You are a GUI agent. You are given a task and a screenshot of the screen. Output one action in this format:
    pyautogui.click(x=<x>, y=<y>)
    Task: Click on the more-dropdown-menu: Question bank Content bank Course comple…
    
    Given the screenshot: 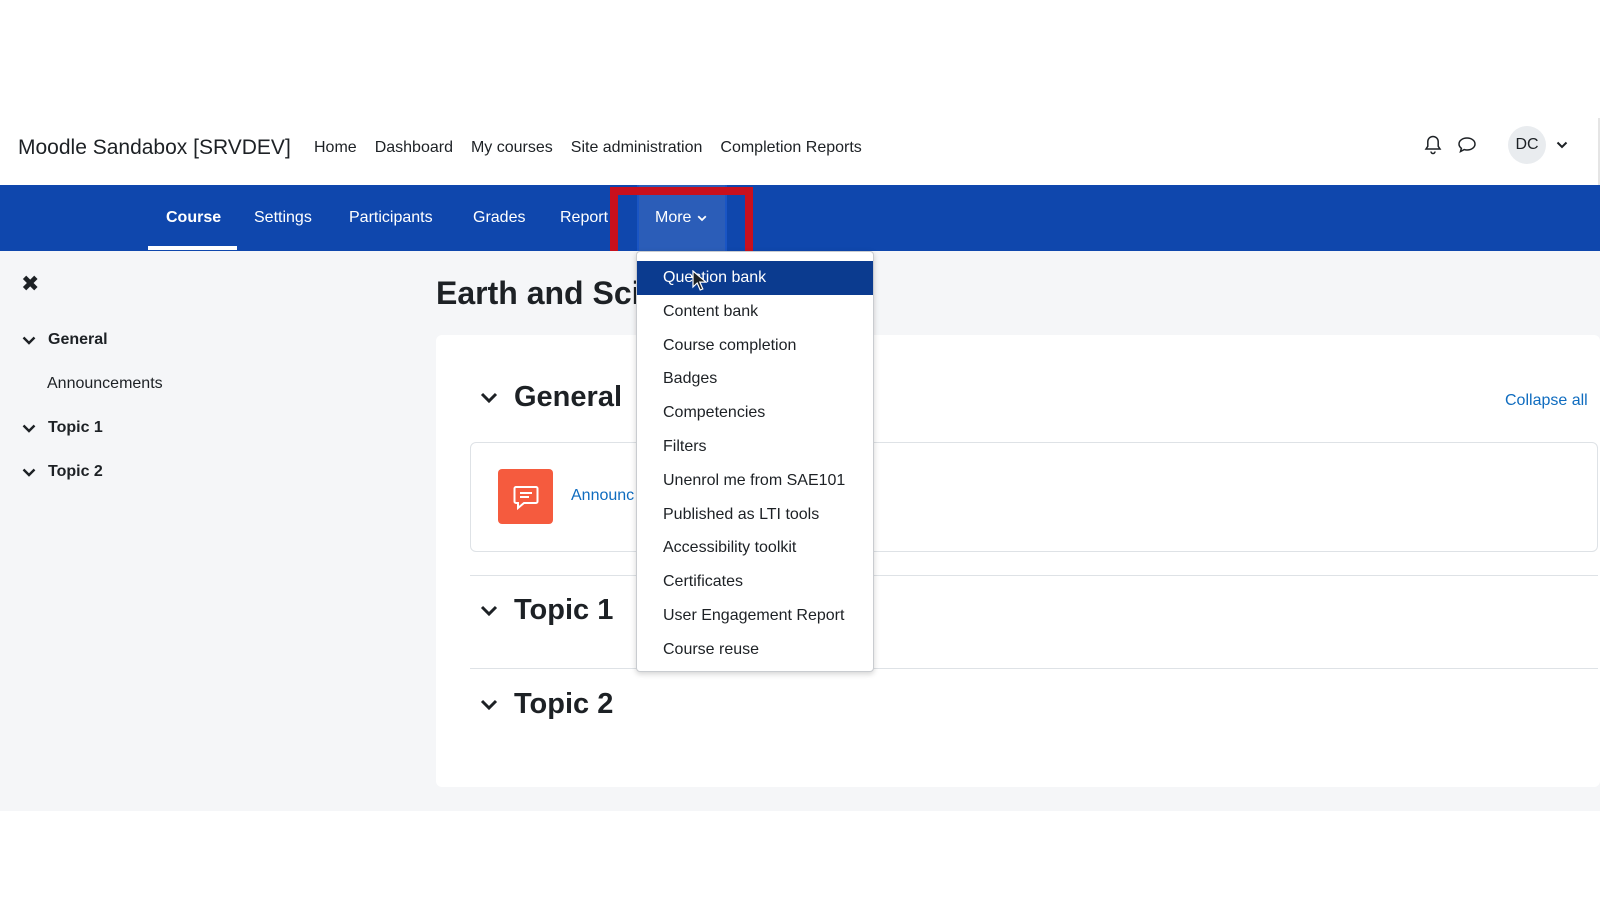 What is the action you would take?
    pyautogui.click(x=755, y=461)
    